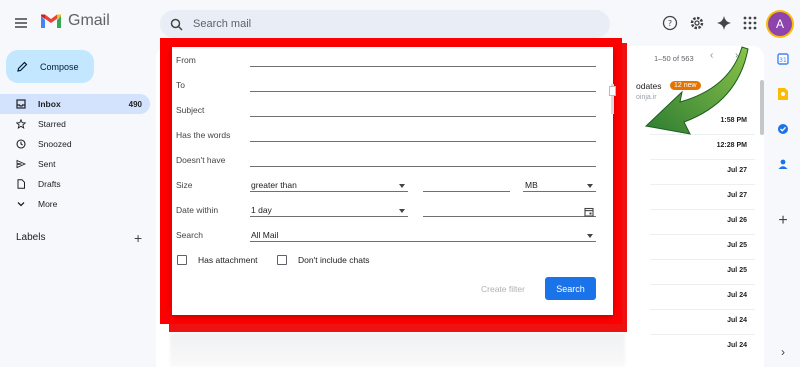 The height and width of the screenshot is (367, 800). I want to click on sidebar-item-label: More, so click(48, 204).